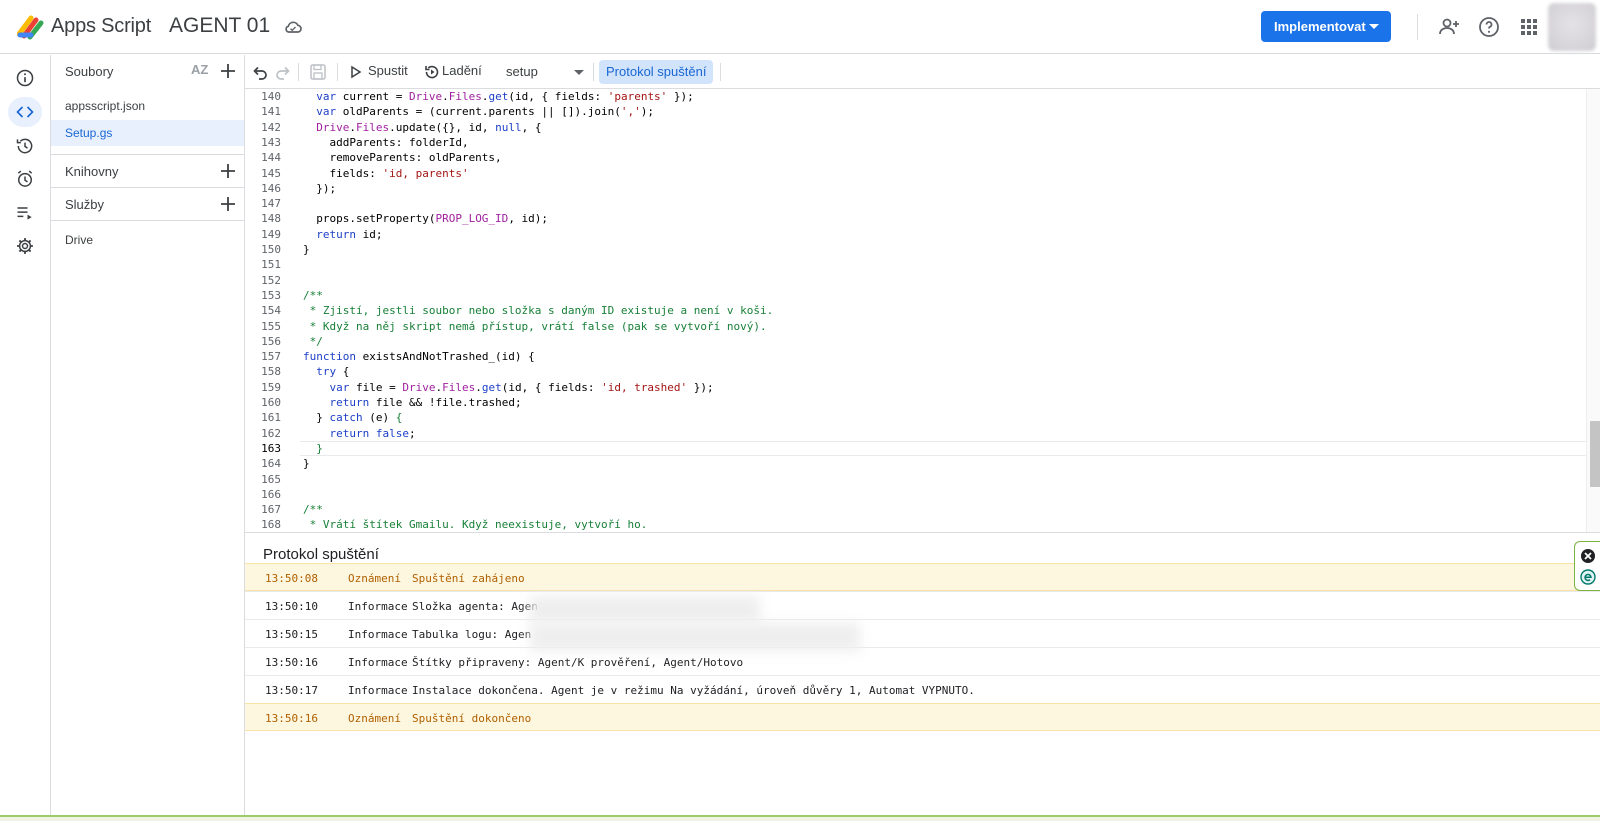 The height and width of the screenshot is (821, 1600). Describe the element at coordinates (31, 27) in the screenshot. I see `apps-script-logo` at that location.